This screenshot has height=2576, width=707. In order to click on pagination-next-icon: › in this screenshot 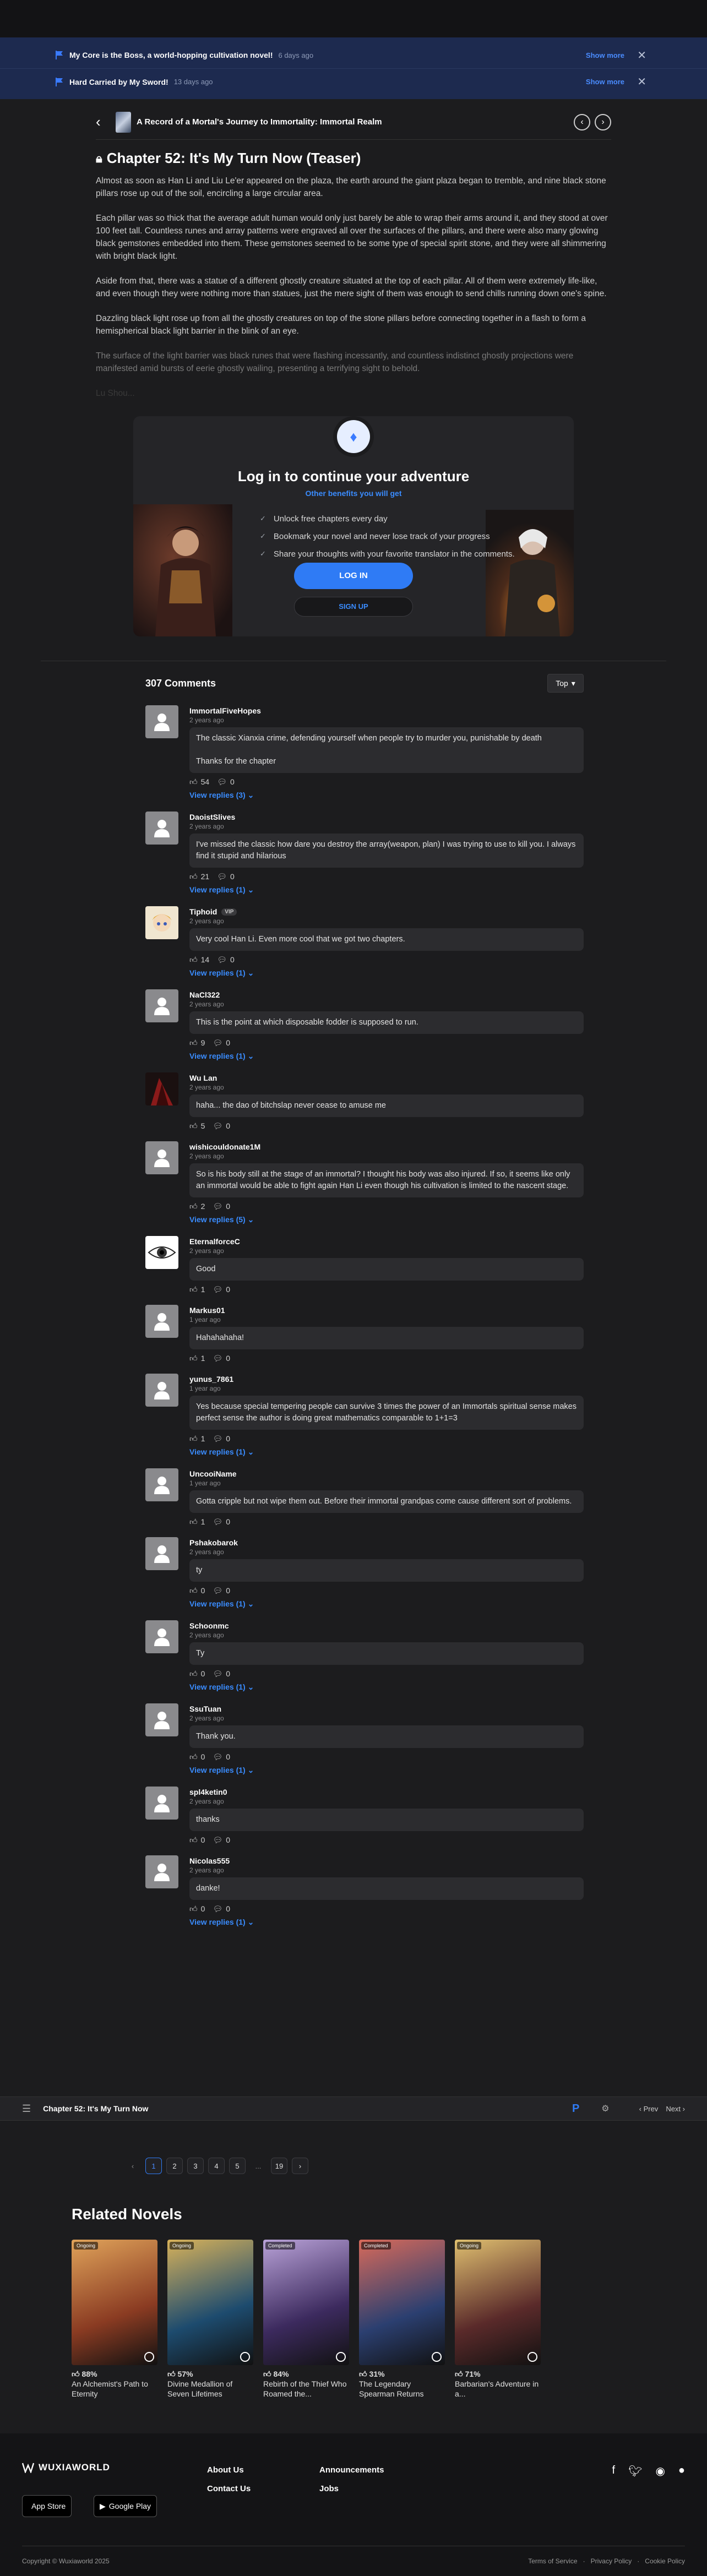, I will do `click(300, 2166)`.